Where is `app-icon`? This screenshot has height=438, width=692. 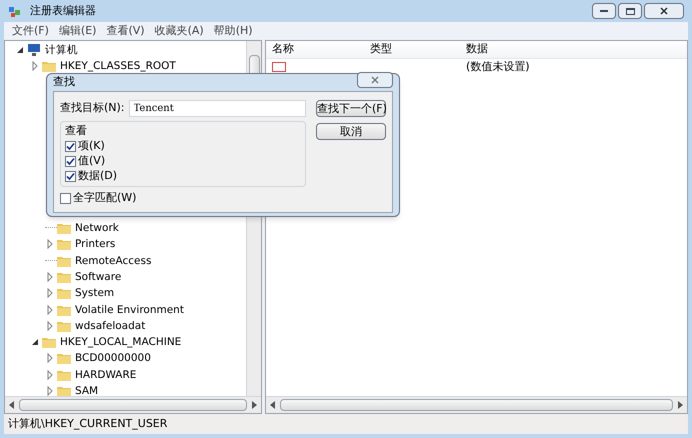
app-icon is located at coordinates (15, 11).